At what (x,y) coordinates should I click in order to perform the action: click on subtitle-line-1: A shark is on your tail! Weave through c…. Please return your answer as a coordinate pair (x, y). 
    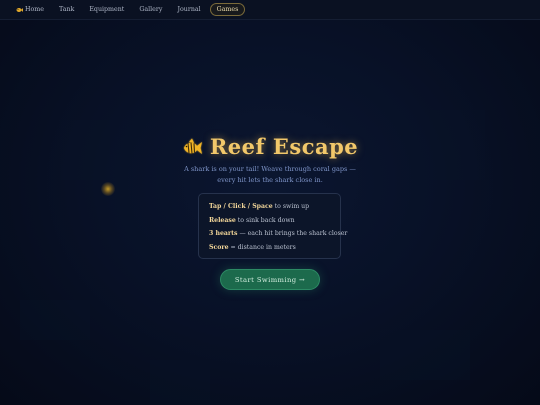
    Looking at the image, I should click on (270, 169).